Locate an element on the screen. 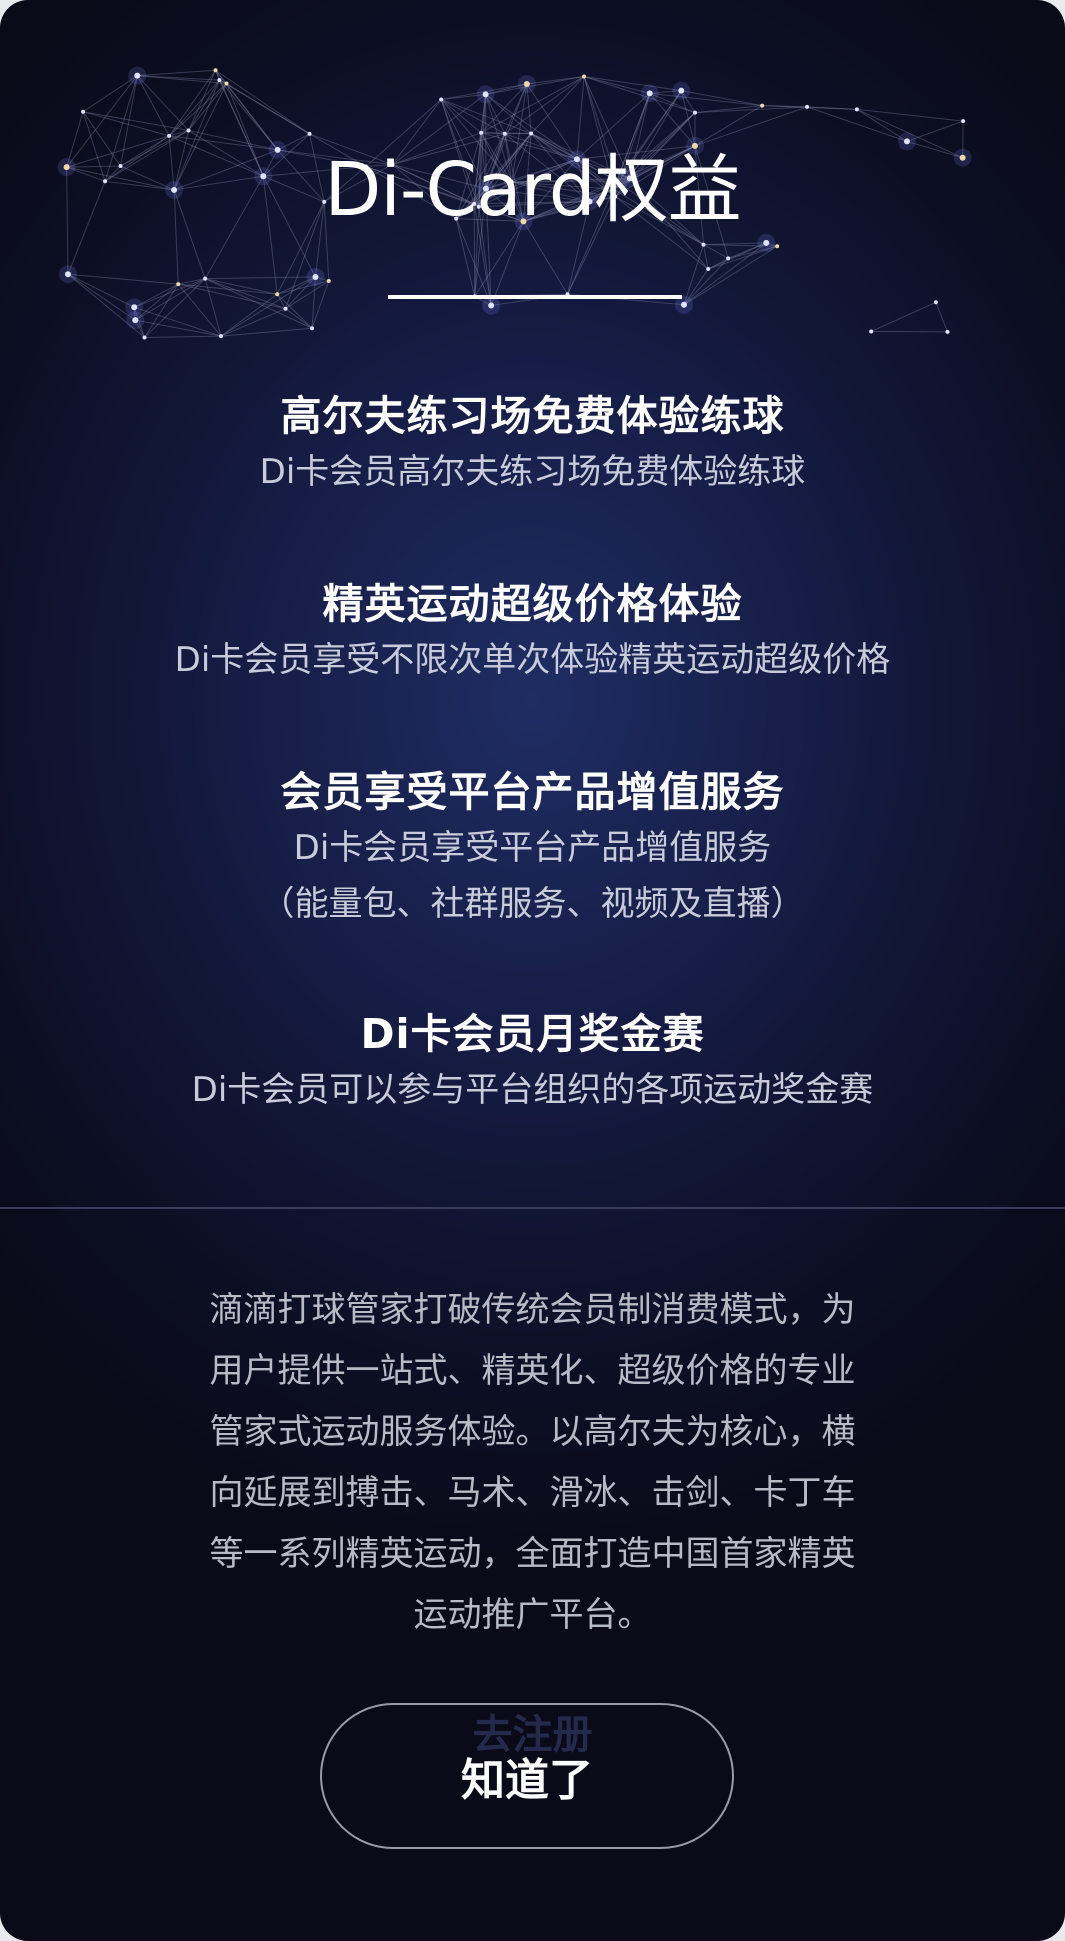  got-it-button: 知道了 is located at coordinates (527, 1776).